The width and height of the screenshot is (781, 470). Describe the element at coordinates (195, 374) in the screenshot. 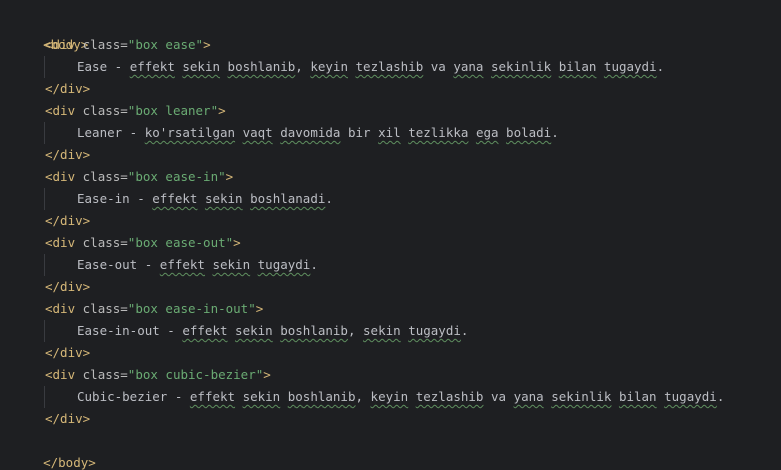

I see `class-value: "box cubic-bezier"` at that location.